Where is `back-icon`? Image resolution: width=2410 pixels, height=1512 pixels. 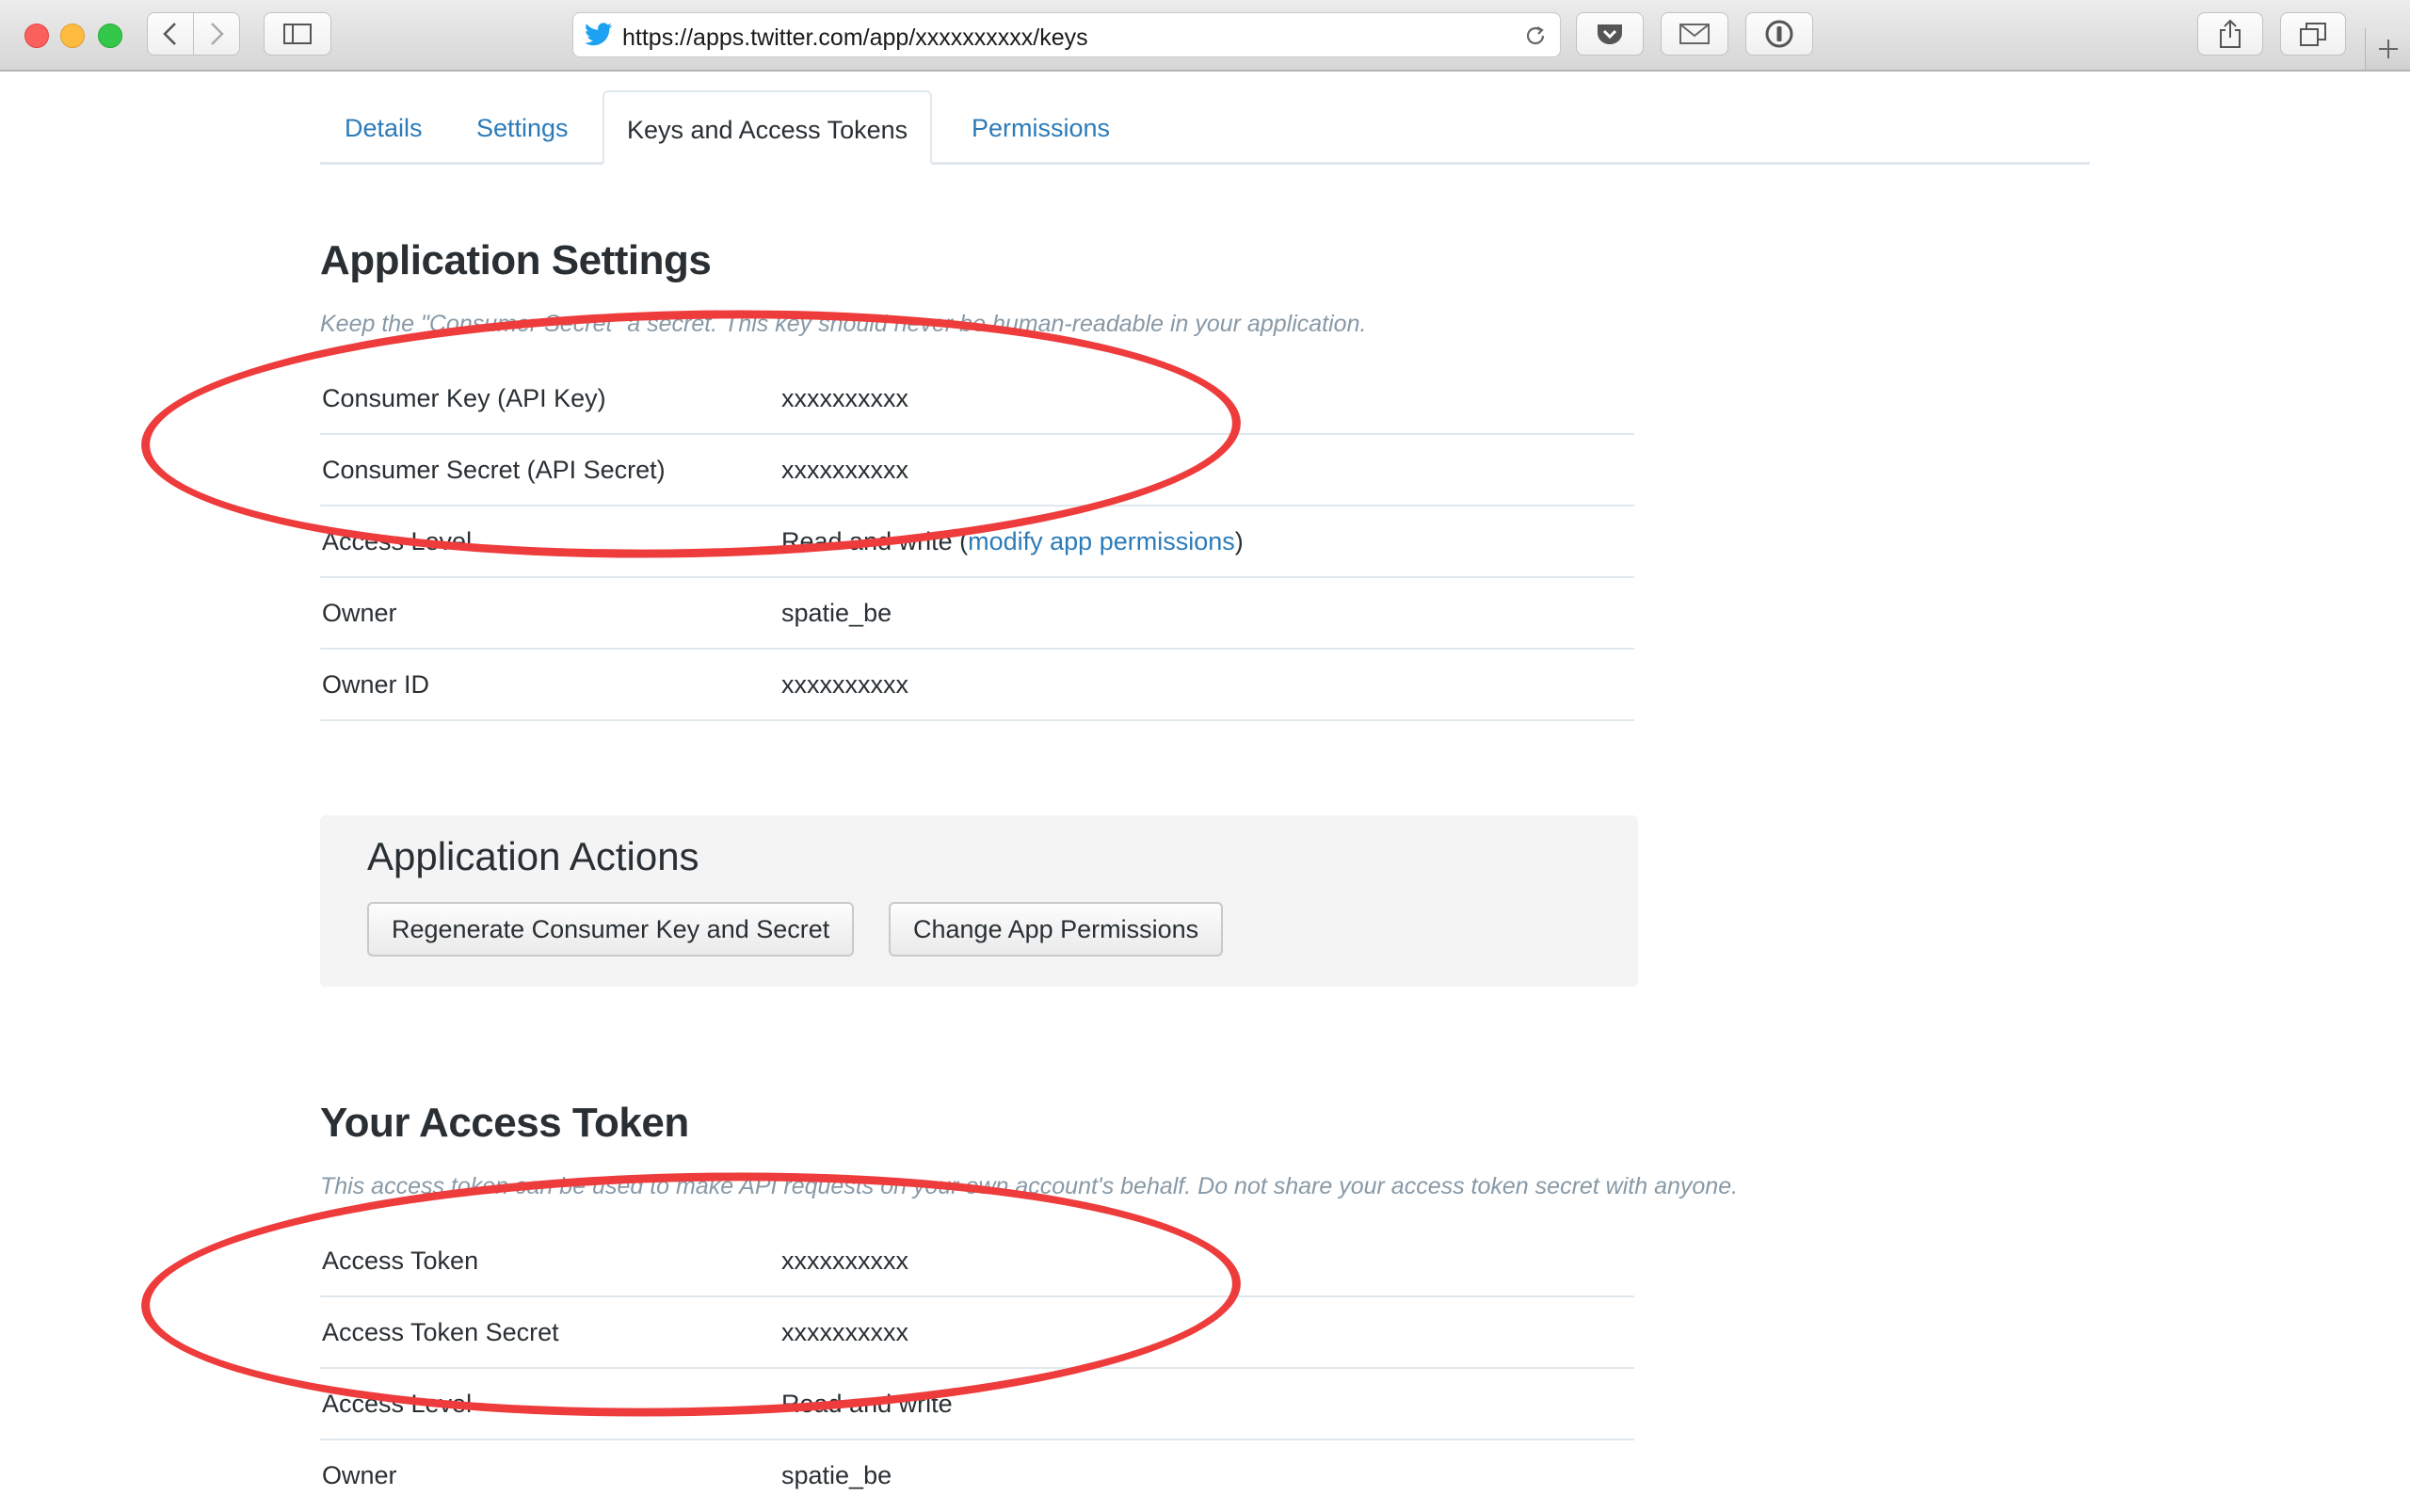 back-icon is located at coordinates (169, 34).